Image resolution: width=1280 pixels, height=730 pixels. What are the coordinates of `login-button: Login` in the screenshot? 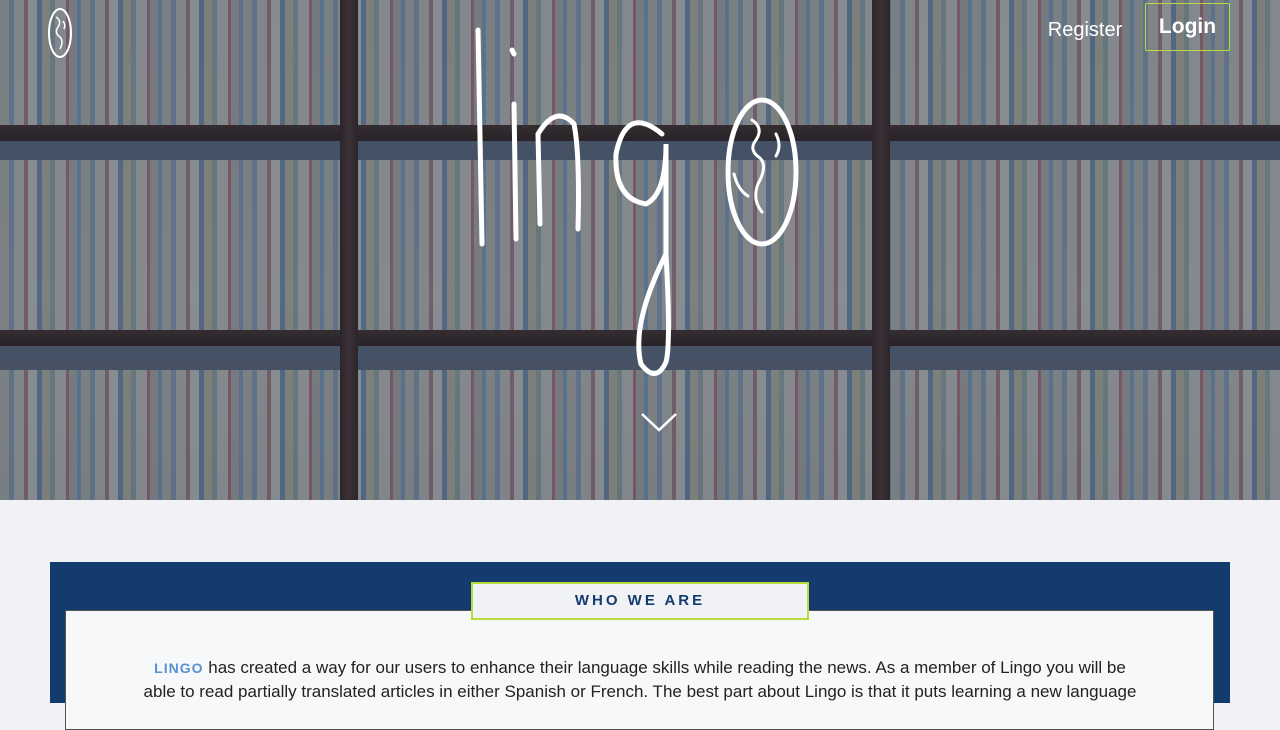 It's located at (1187, 27).